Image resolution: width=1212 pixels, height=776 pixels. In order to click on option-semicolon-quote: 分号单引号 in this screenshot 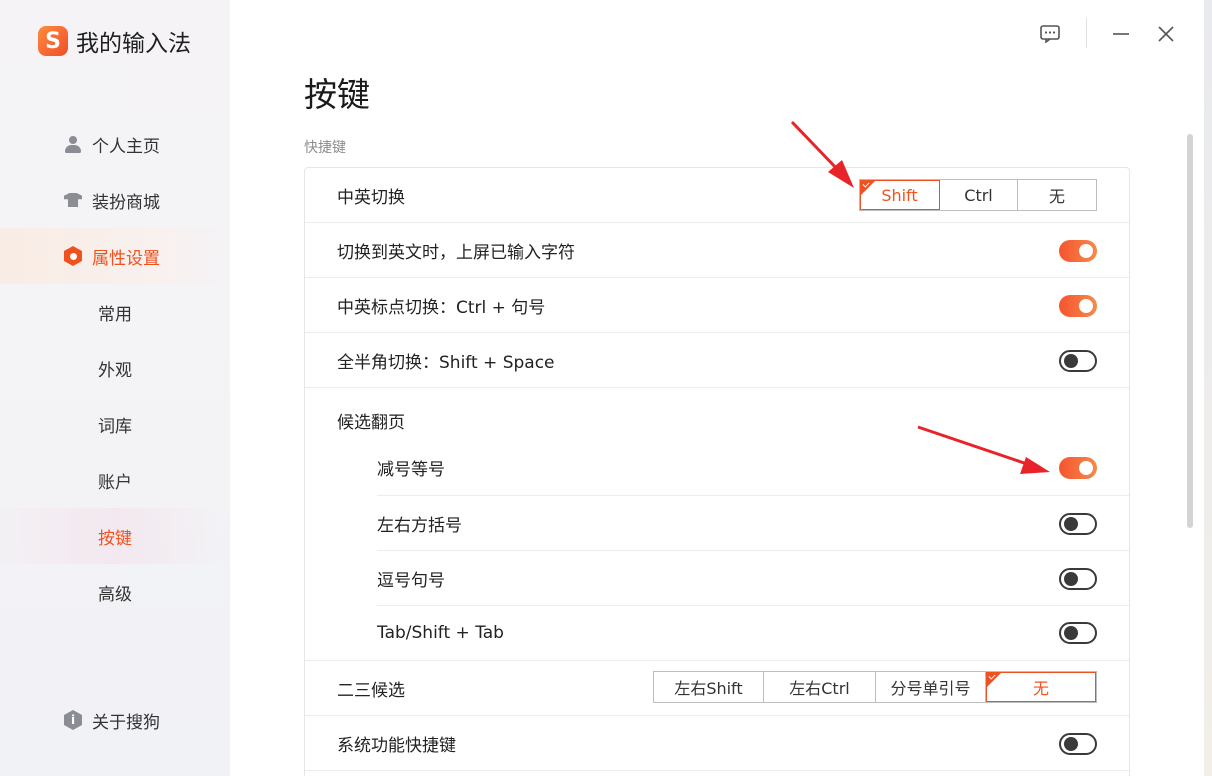, I will do `click(931, 687)`.